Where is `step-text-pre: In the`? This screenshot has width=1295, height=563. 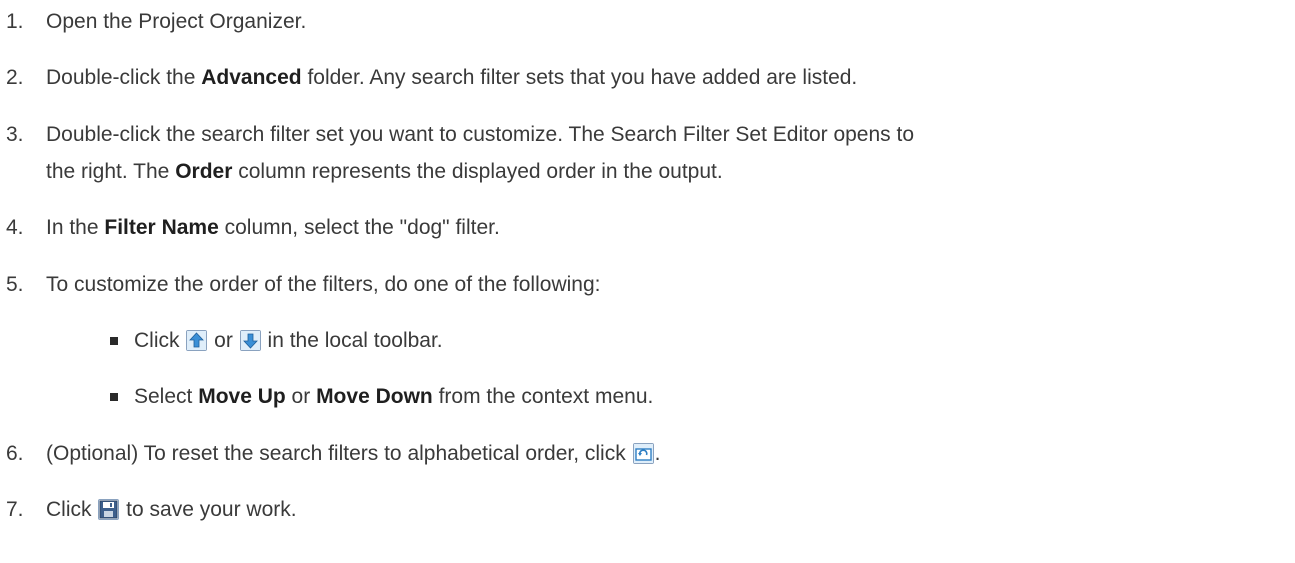 step-text-pre: In the is located at coordinates (75, 227).